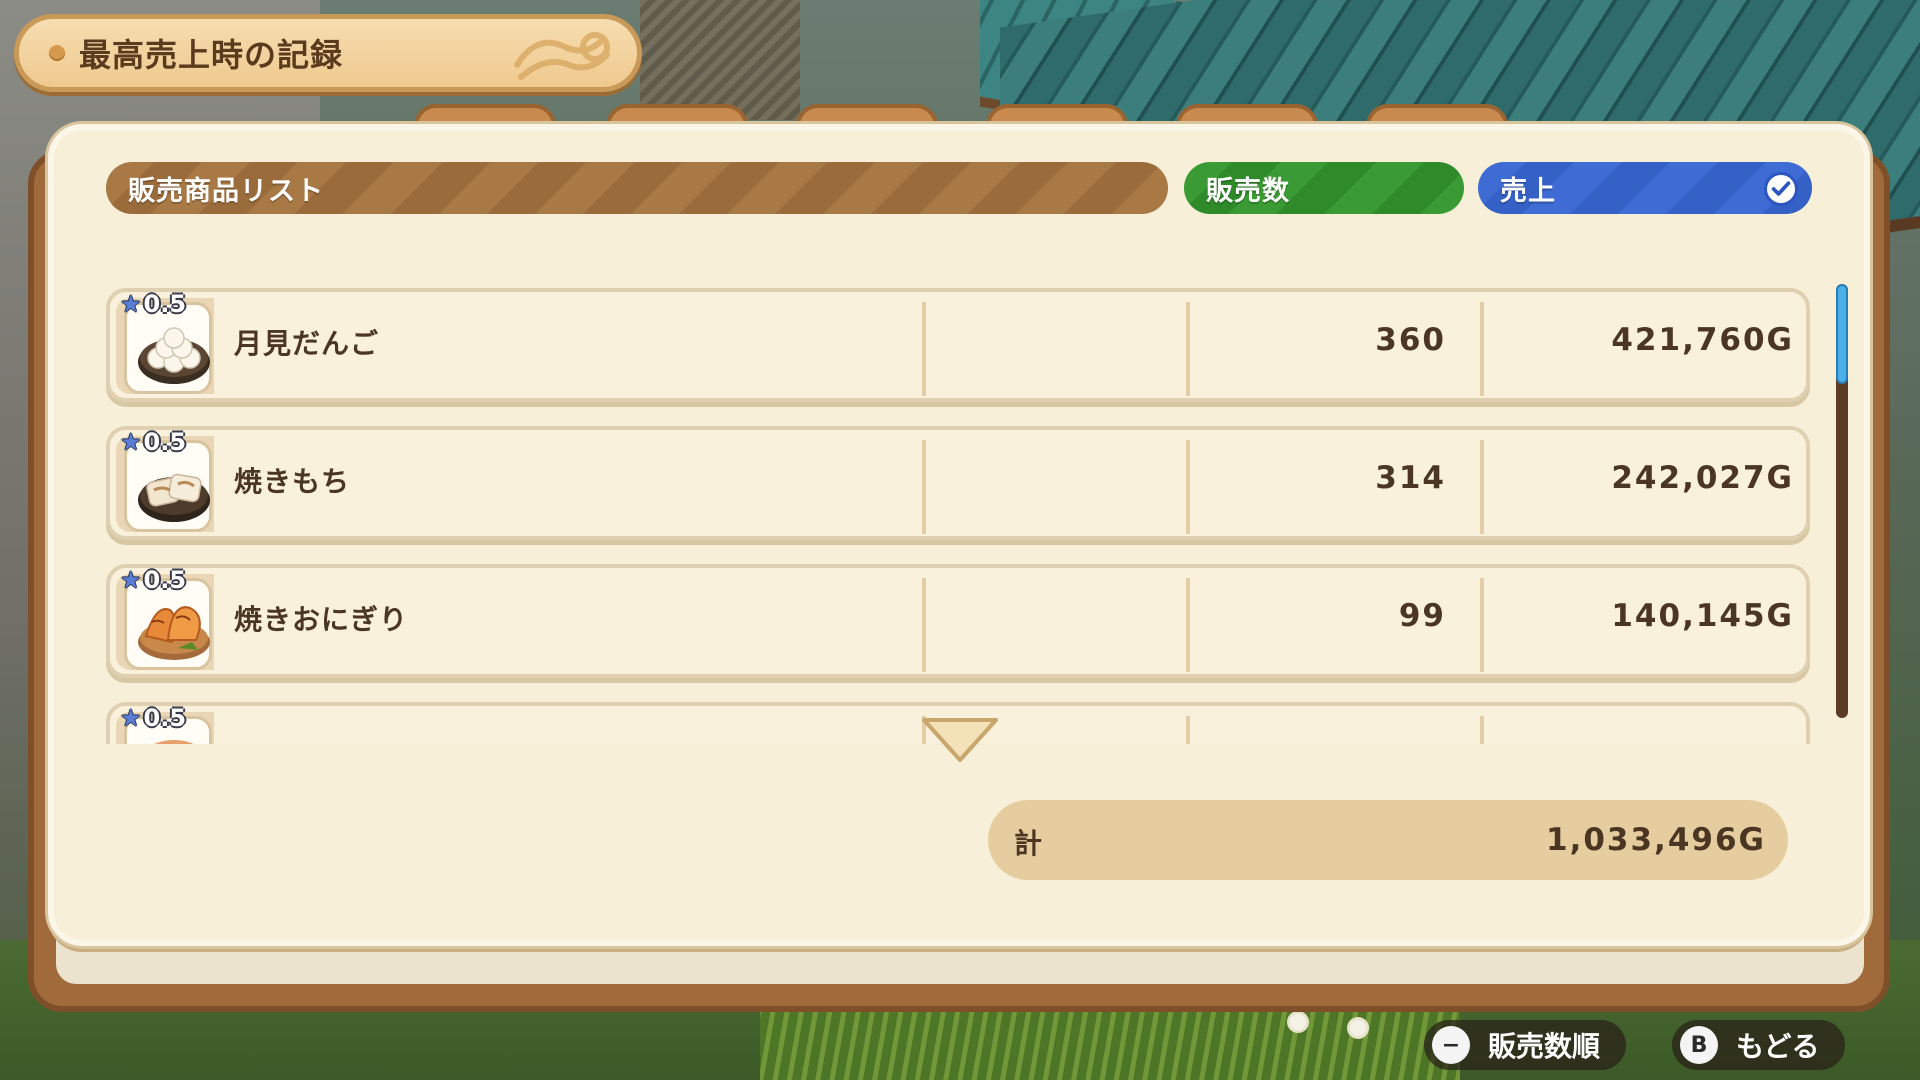 The height and width of the screenshot is (1080, 1920). I want to click on page-title: 最高売上時の記録, so click(211, 55).